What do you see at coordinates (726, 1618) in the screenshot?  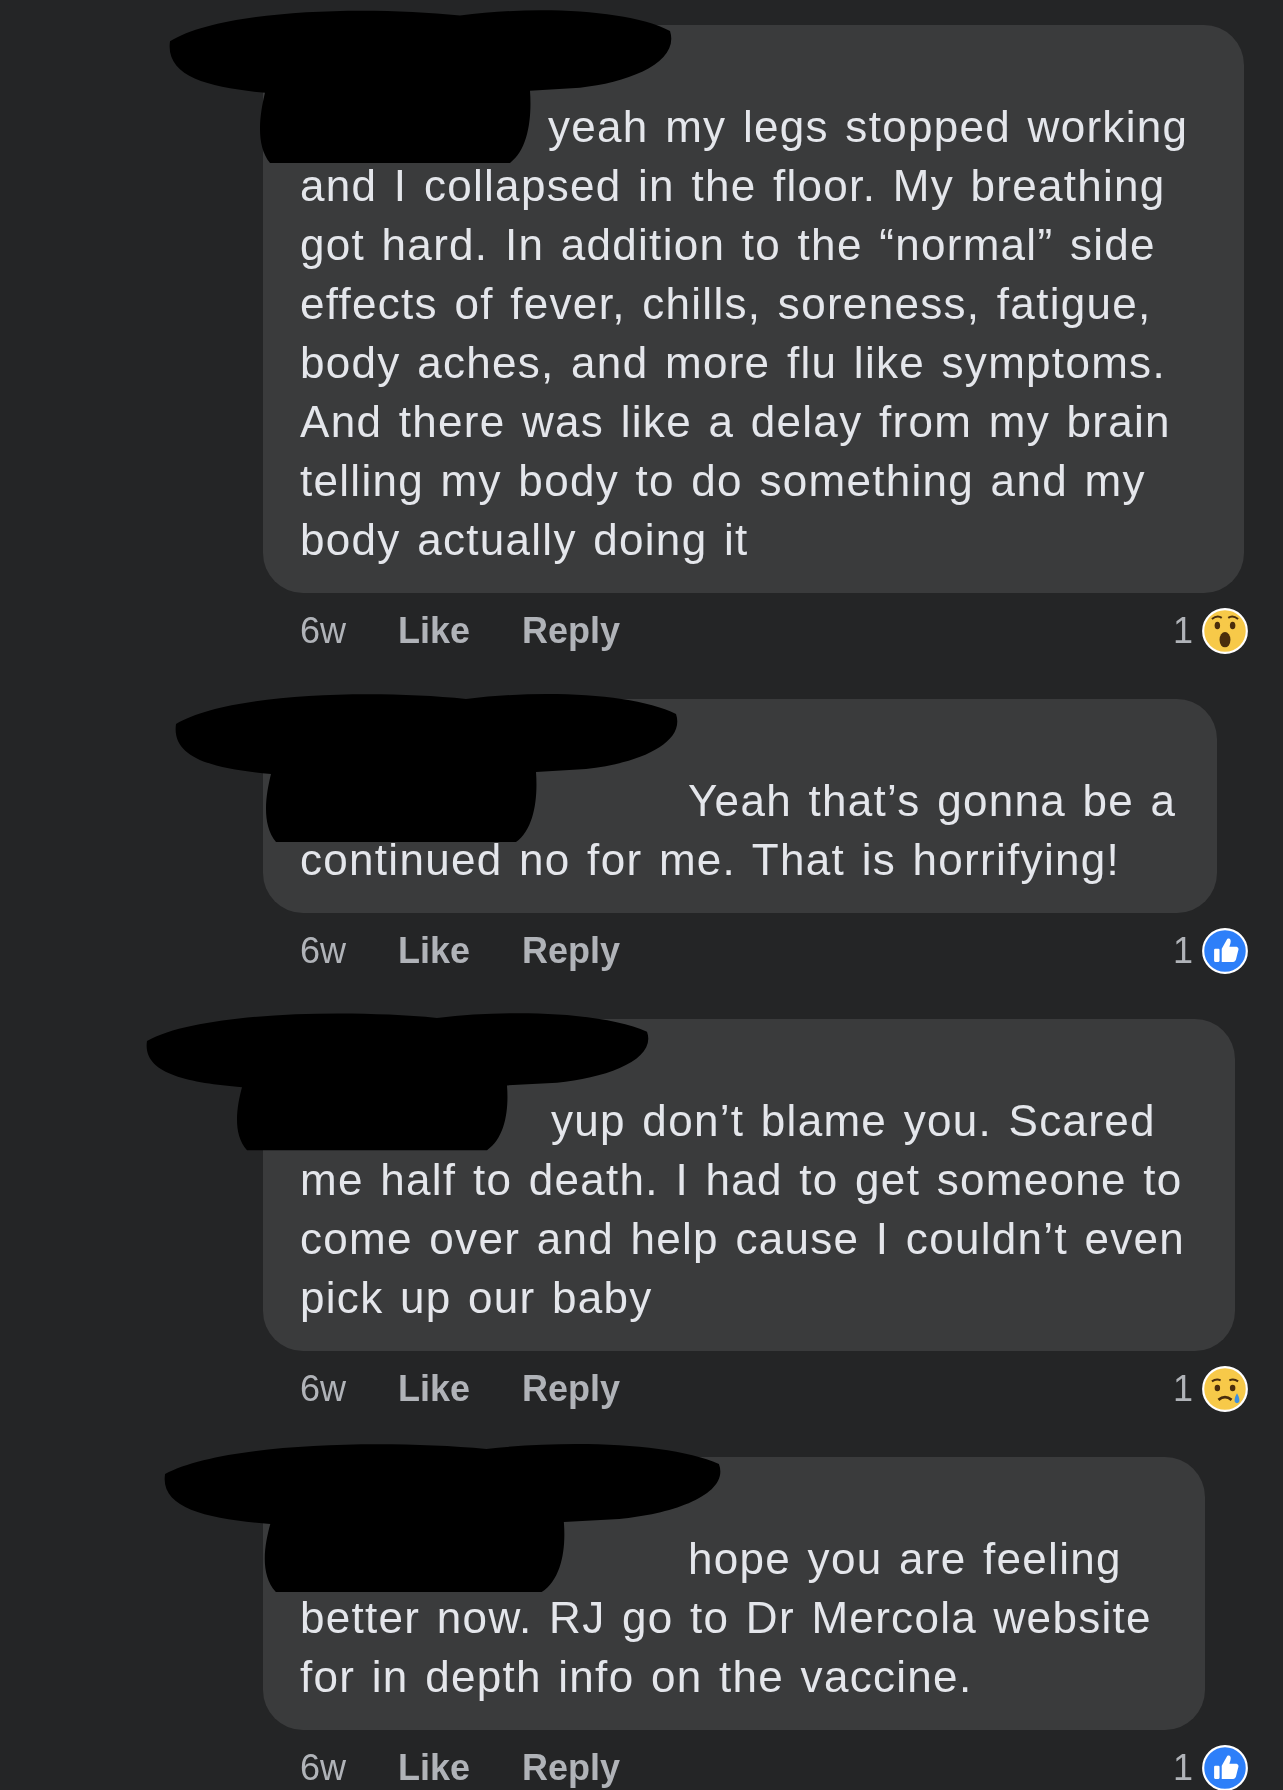 I see `comment-text: hope you are feeling better now. RJ go to Dr Mercola website for in depth info on the vaccine.` at bounding box center [726, 1618].